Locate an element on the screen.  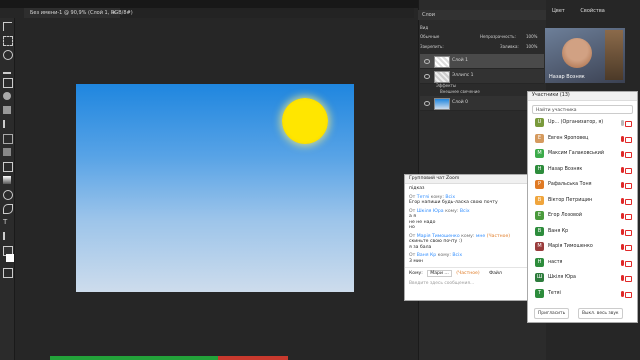
file-button: Файл is located at coordinates (495, 273).